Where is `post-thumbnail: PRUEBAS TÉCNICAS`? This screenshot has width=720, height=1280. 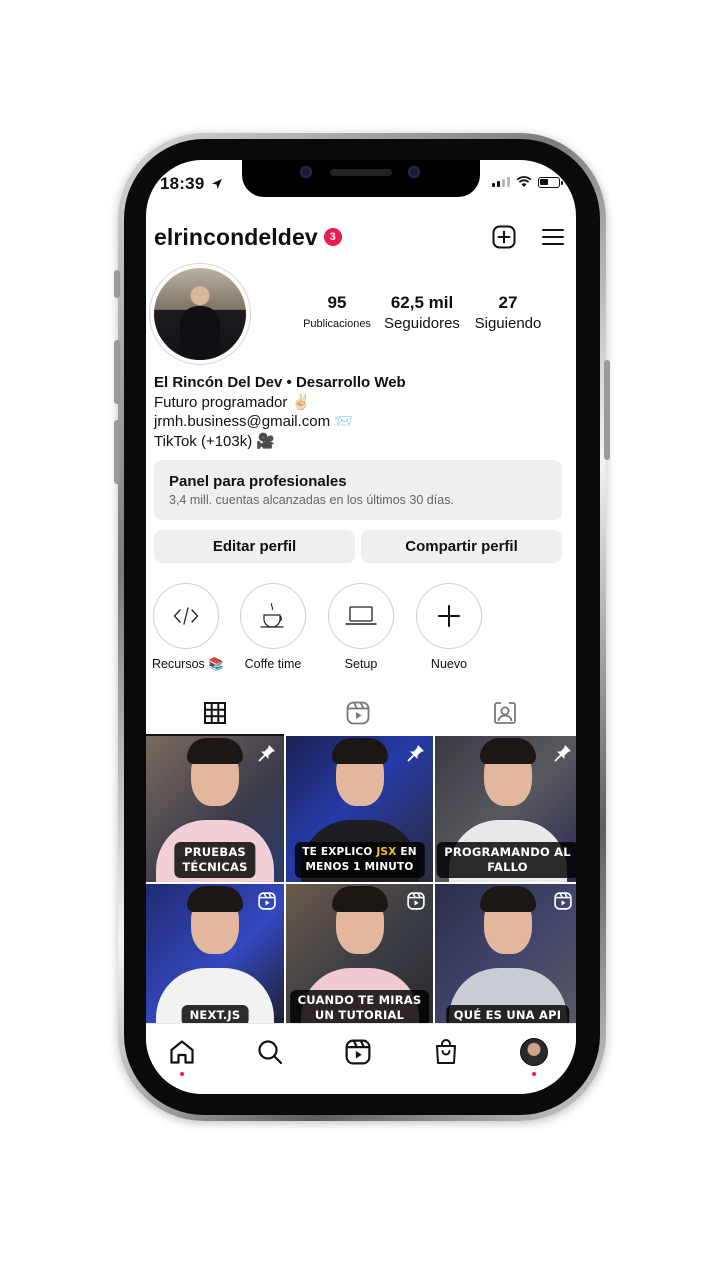
post-thumbnail: PRUEBAS TÉCNICAS is located at coordinates (215, 809).